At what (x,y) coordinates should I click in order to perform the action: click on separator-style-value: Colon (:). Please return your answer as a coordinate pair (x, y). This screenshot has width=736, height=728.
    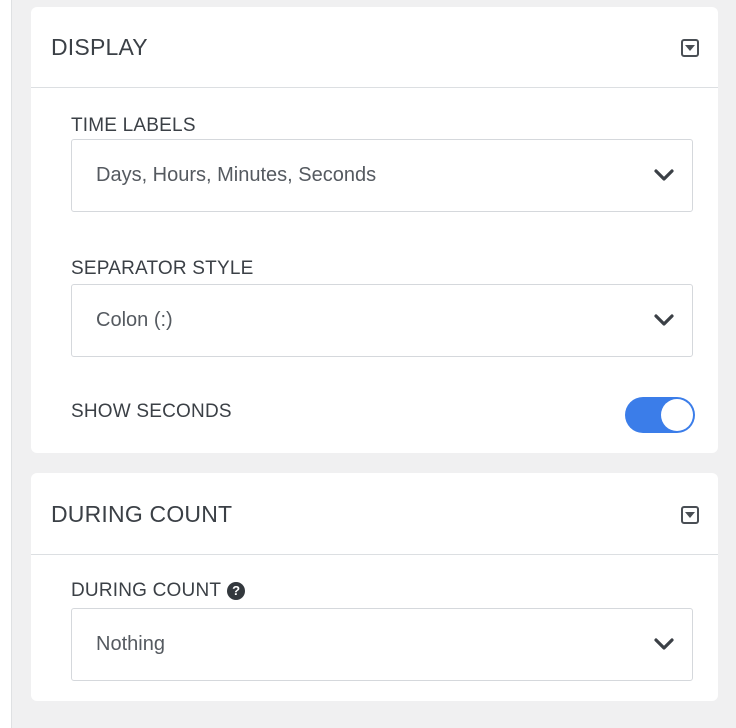
    Looking at the image, I should click on (134, 320).